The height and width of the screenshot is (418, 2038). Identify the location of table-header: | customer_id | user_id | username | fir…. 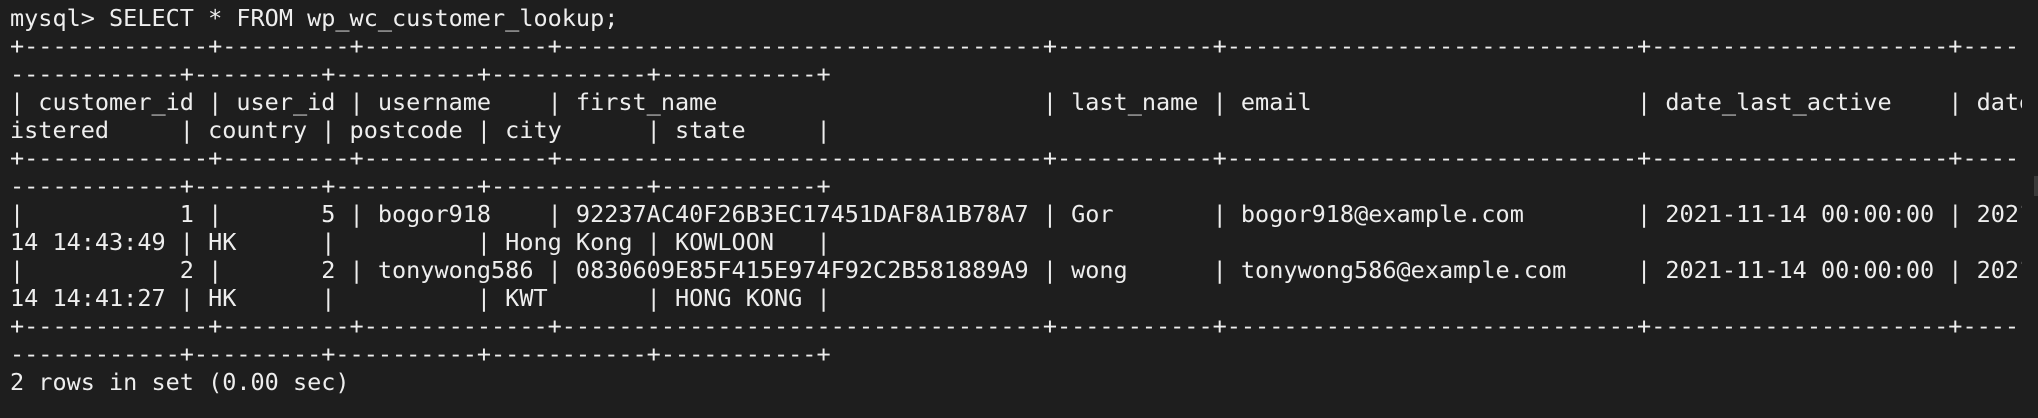
(1016, 102).